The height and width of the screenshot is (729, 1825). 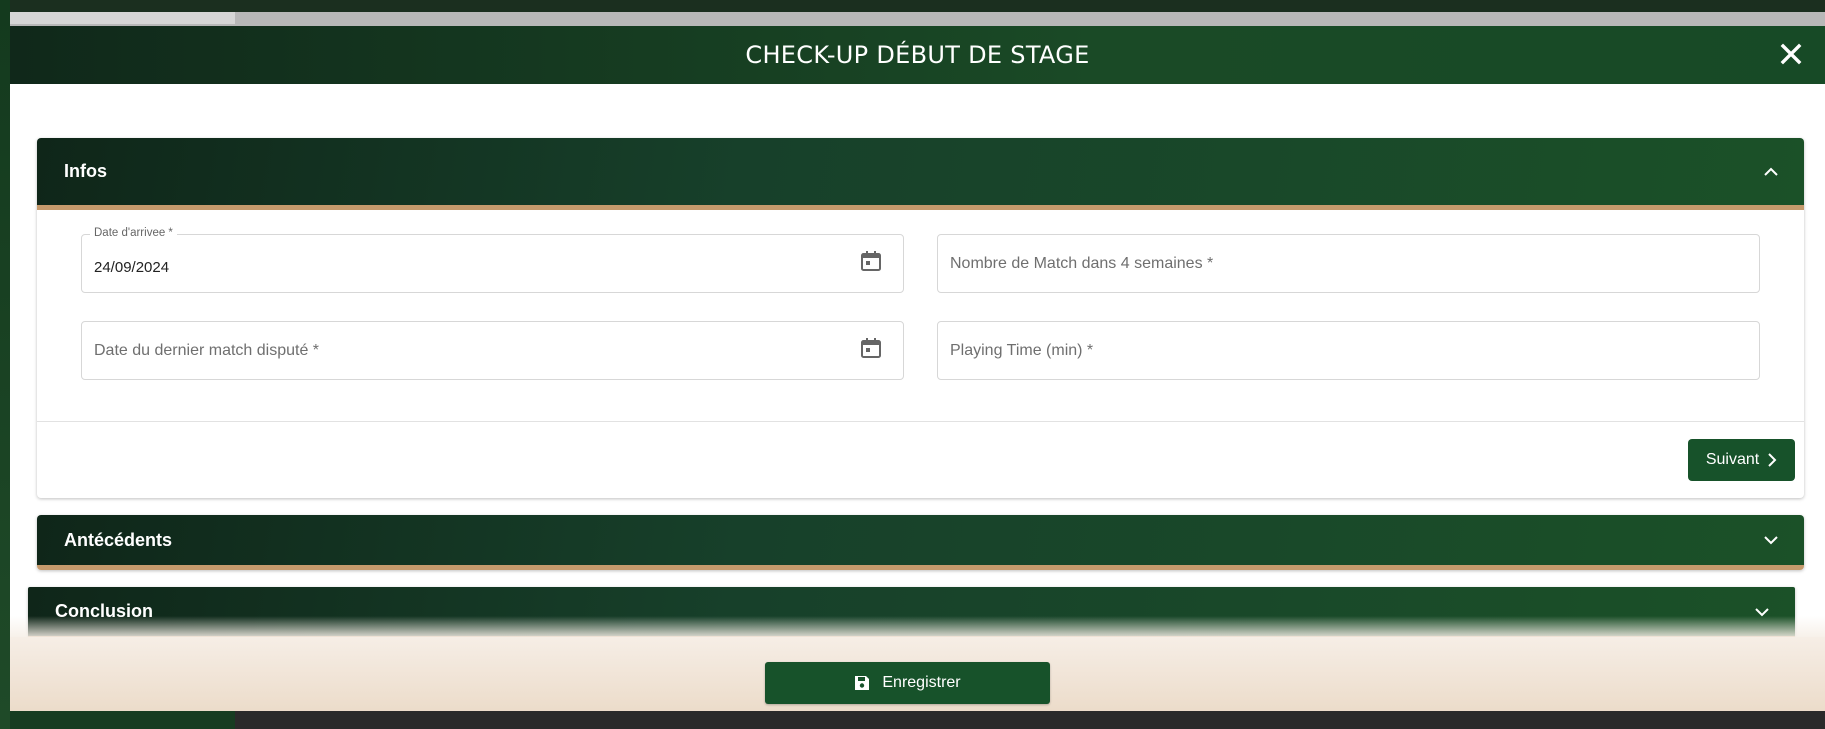 What do you see at coordinates (1348, 263) in the screenshot?
I see `nombre-match-field: Nombre de Match dans 4 semaines *` at bounding box center [1348, 263].